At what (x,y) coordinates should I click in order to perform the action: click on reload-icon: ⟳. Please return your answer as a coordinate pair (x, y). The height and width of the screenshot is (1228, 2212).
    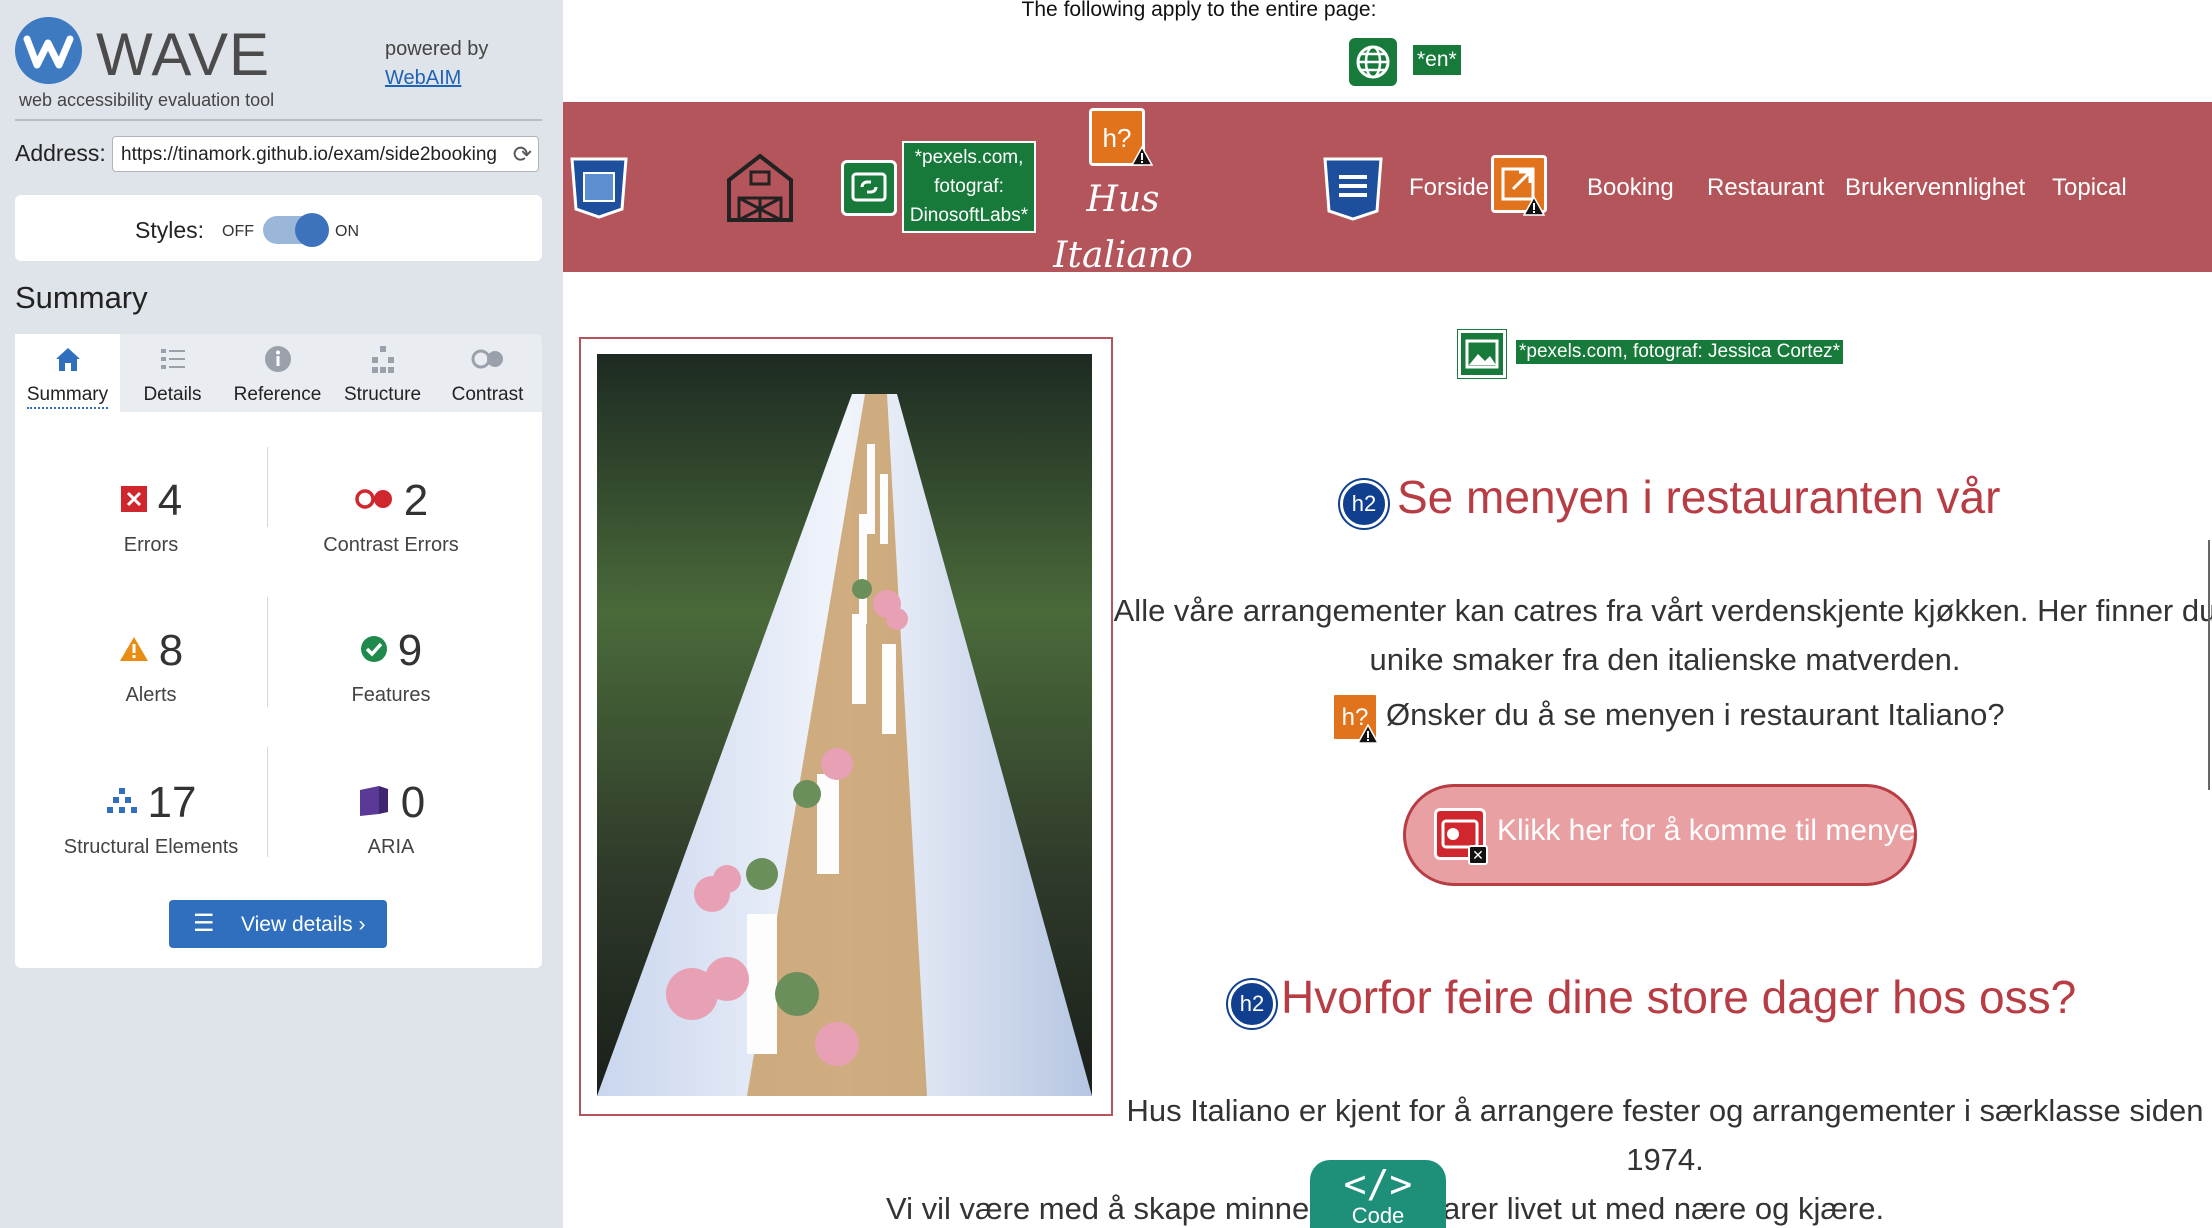
    Looking at the image, I should click on (522, 154).